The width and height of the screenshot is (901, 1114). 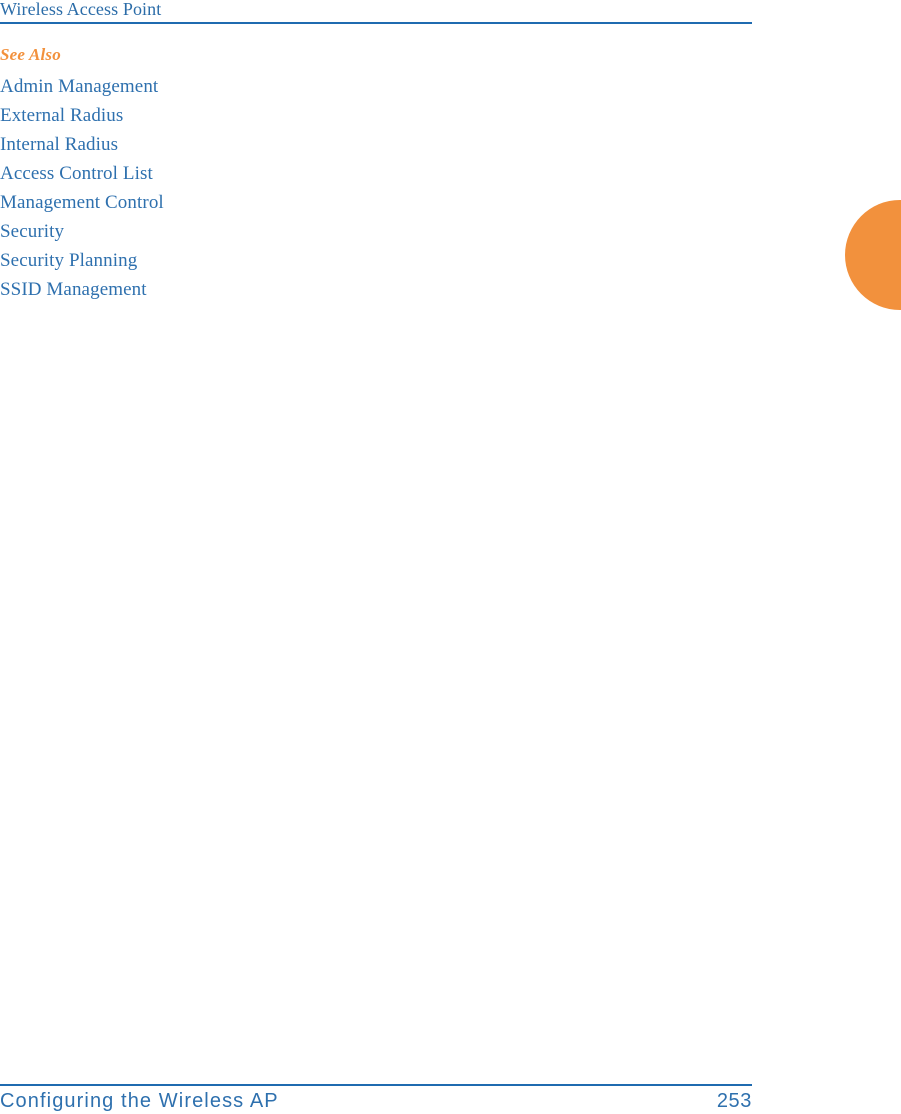 What do you see at coordinates (376, 231) in the screenshot?
I see `see-also-link-security: Security` at bounding box center [376, 231].